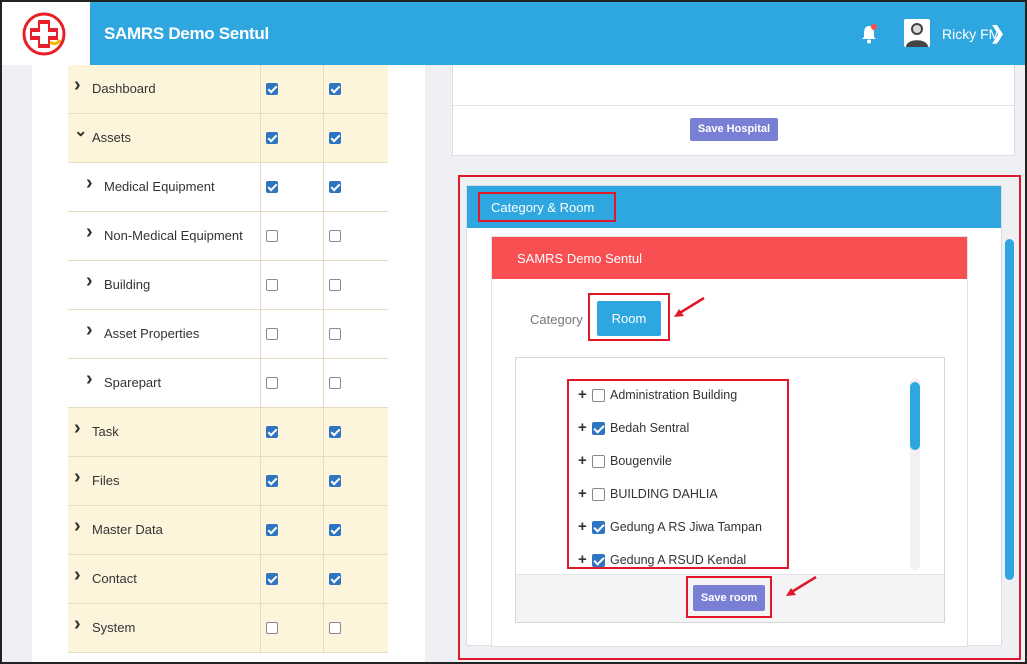 The width and height of the screenshot is (1027, 664). What do you see at coordinates (629, 317) in the screenshot?
I see `annotation-room-tab-outline` at bounding box center [629, 317].